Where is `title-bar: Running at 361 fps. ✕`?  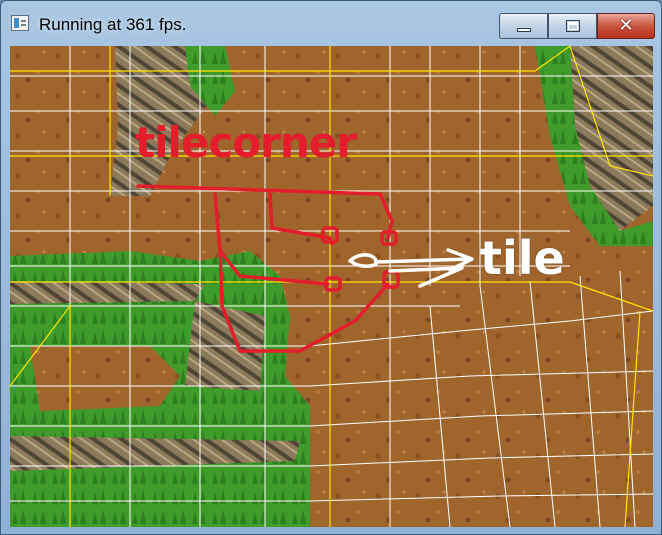 title-bar: Running at 361 fps. ✕ is located at coordinates (331, 23).